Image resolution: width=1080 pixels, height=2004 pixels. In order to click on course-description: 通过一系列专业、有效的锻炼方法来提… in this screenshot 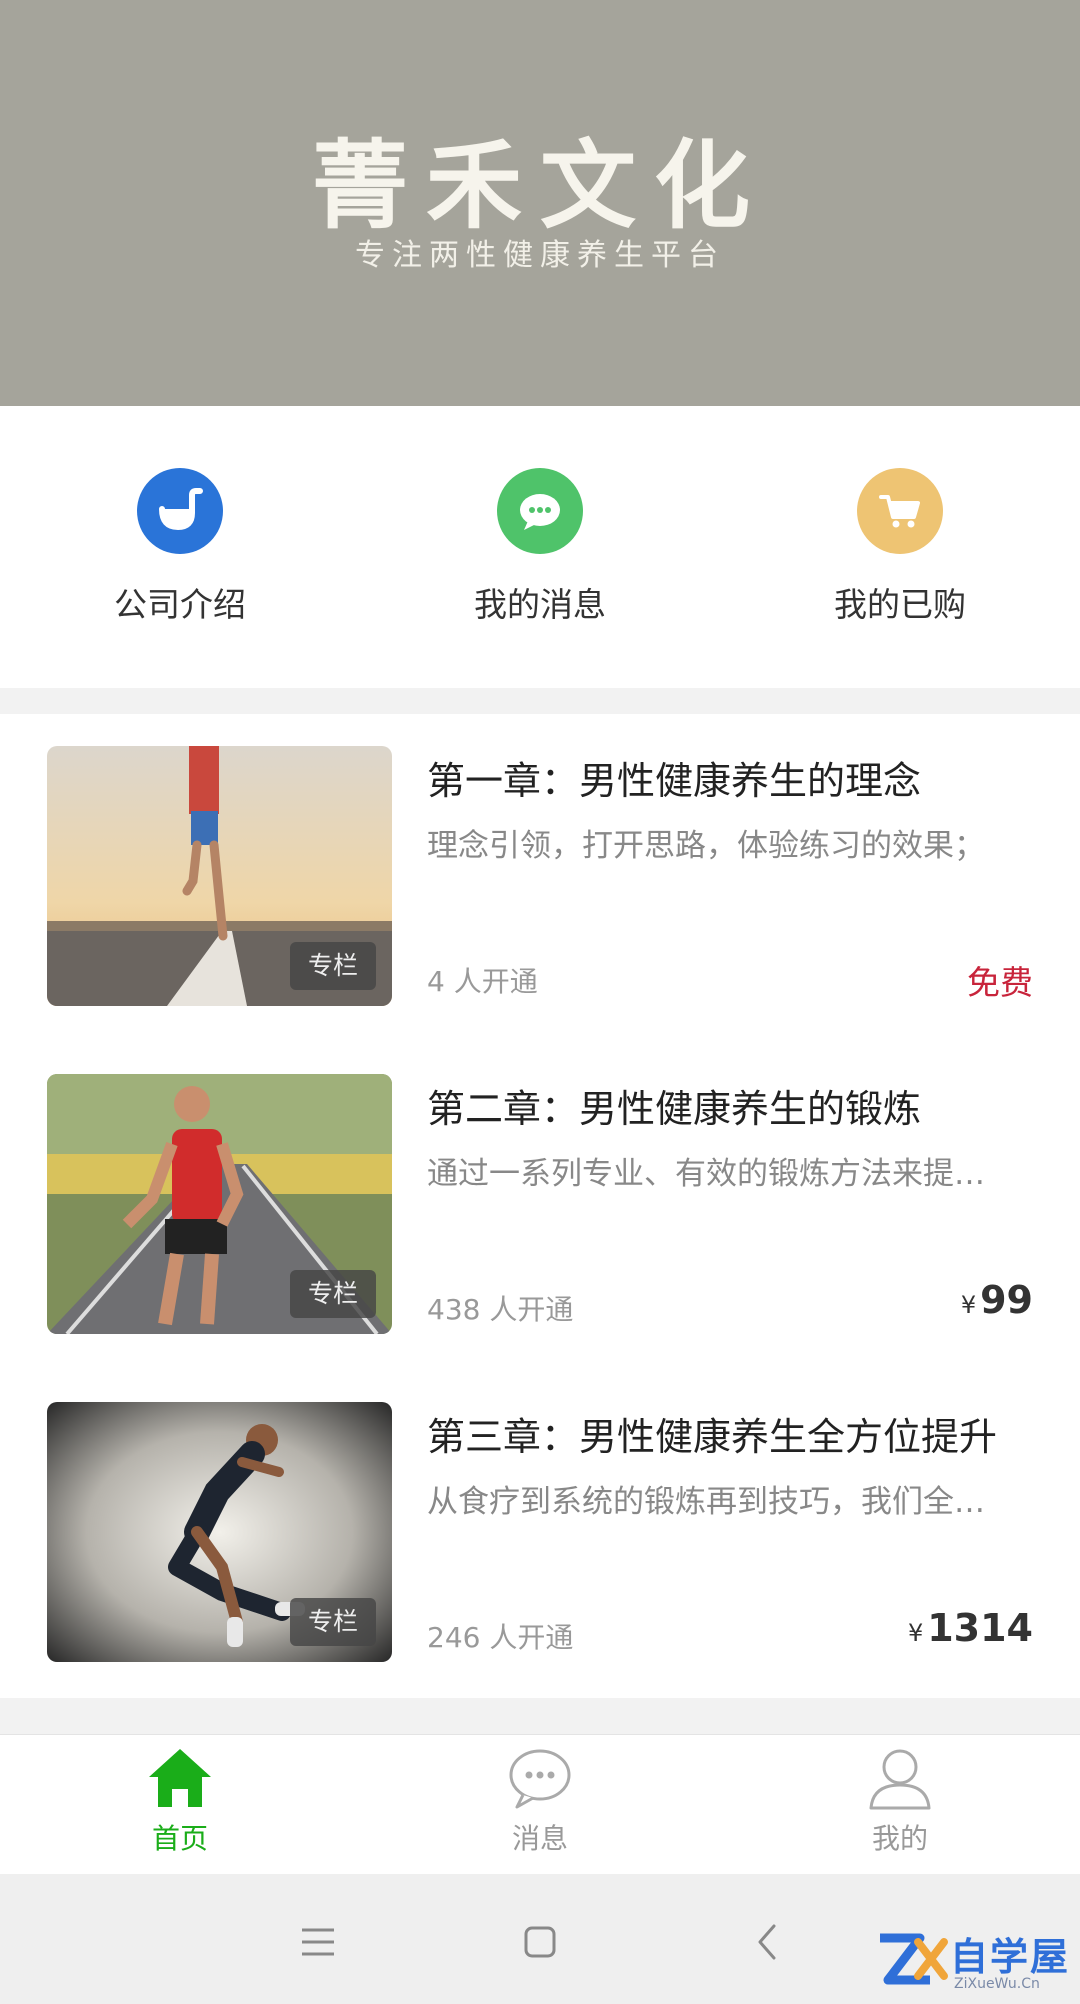, I will do `click(706, 1174)`.